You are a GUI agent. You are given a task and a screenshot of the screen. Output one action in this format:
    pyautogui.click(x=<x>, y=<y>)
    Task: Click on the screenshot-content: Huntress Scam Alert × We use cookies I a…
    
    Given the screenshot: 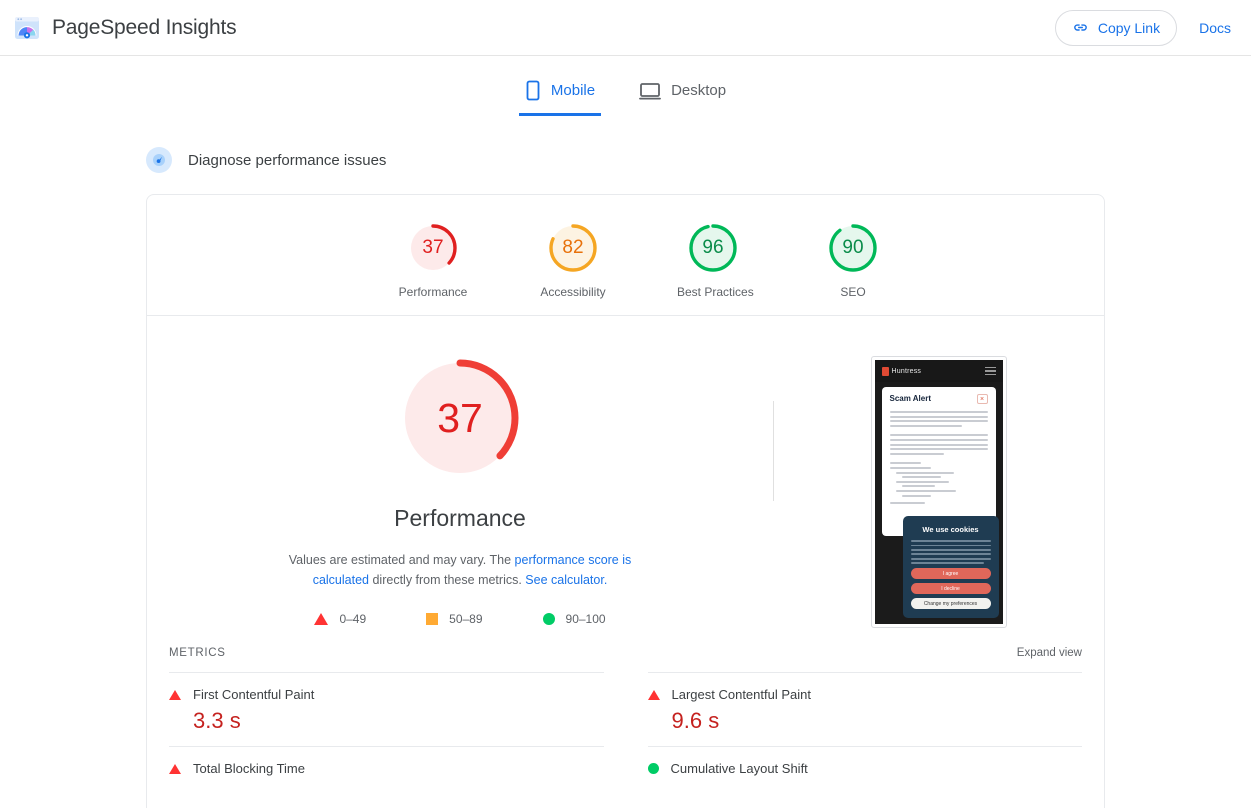 What is the action you would take?
    pyautogui.click(x=938, y=492)
    